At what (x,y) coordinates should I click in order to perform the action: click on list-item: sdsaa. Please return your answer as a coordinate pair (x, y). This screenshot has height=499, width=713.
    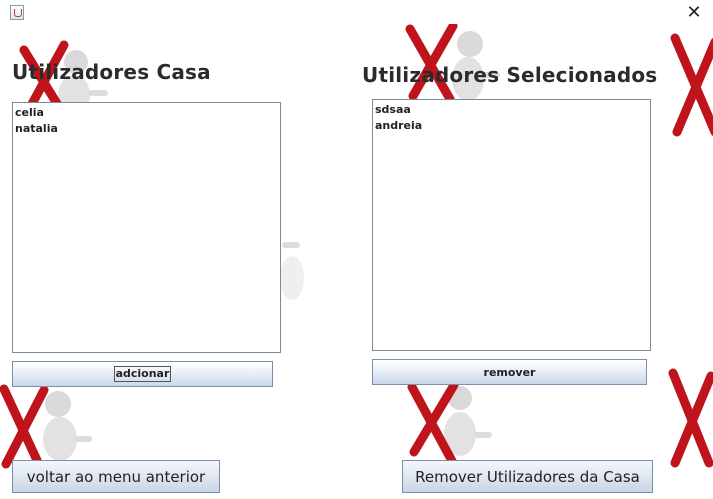
    Looking at the image, I should click on (511, 110).